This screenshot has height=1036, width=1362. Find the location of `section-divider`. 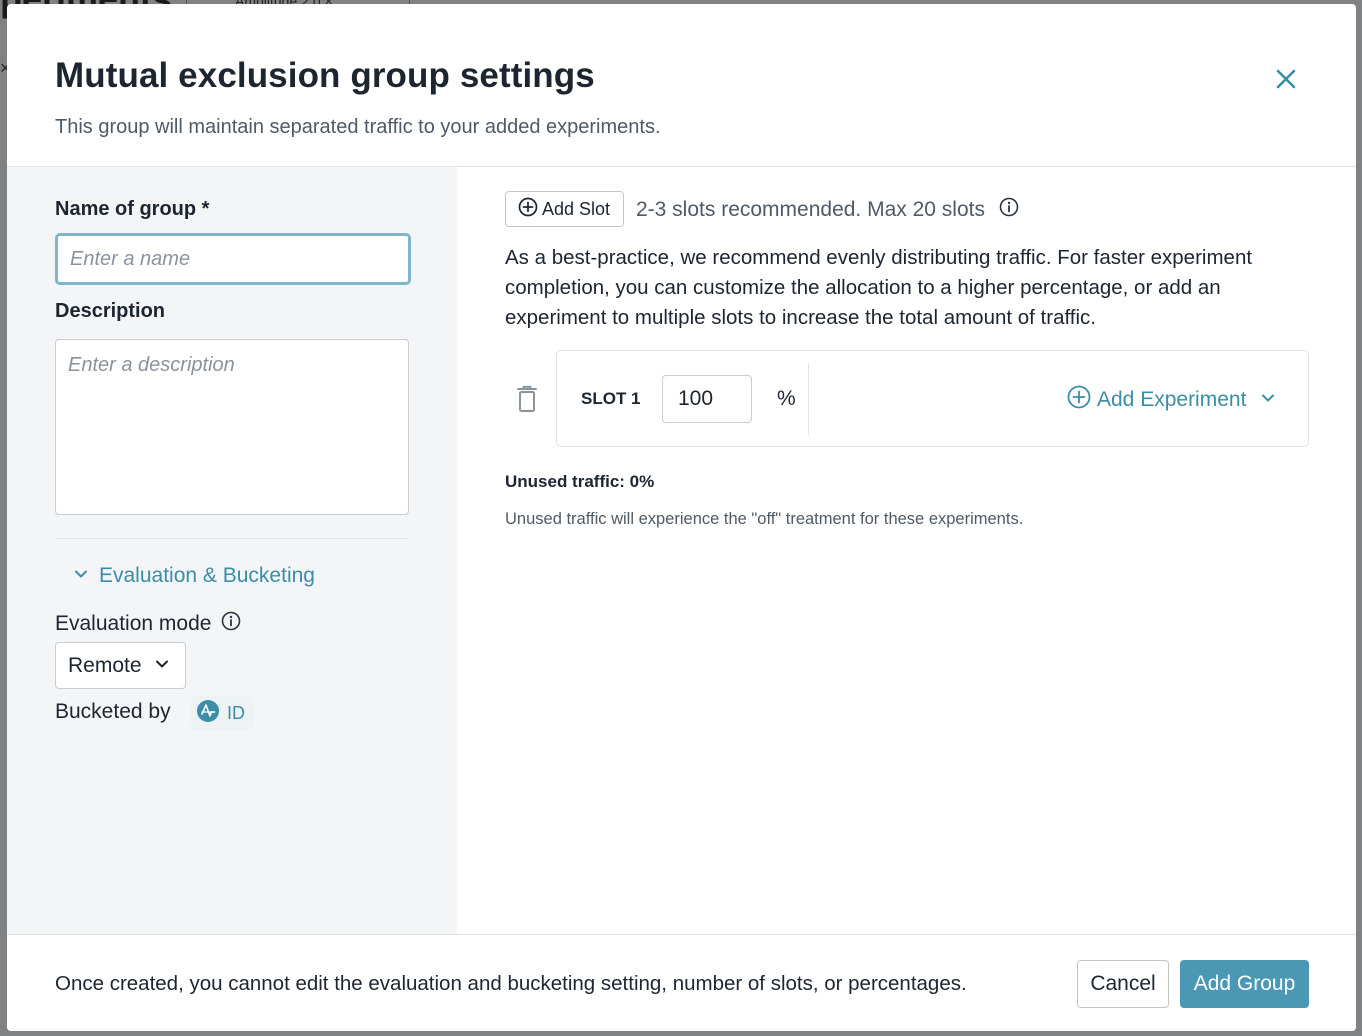

section-divider is located at coordinates (232, 538).